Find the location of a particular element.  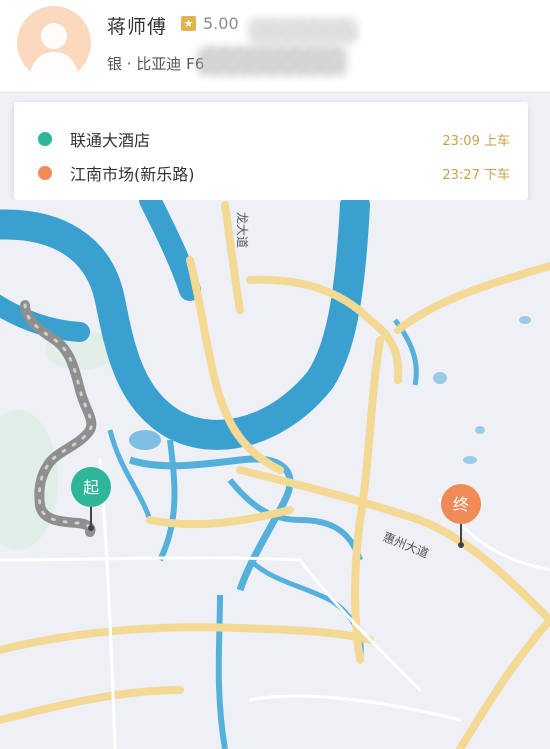

road-label-long-avenue: 龙大道 is located at coordinates (242, 230).